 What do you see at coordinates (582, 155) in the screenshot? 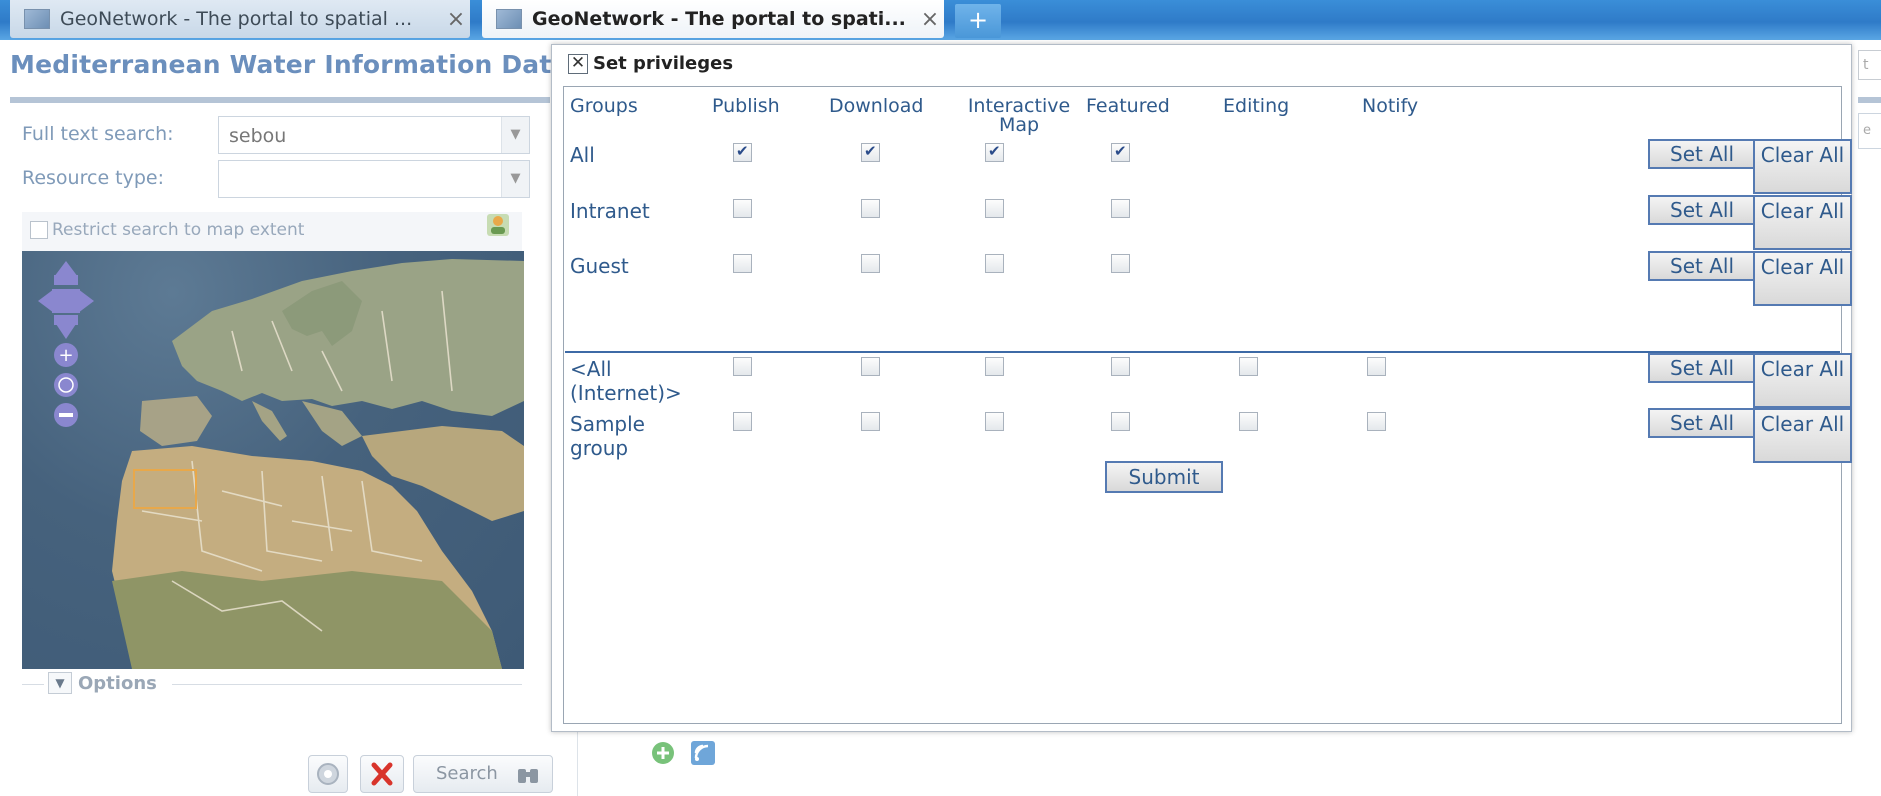
I see `group-name-all: All` at bounding box center [582, 155].